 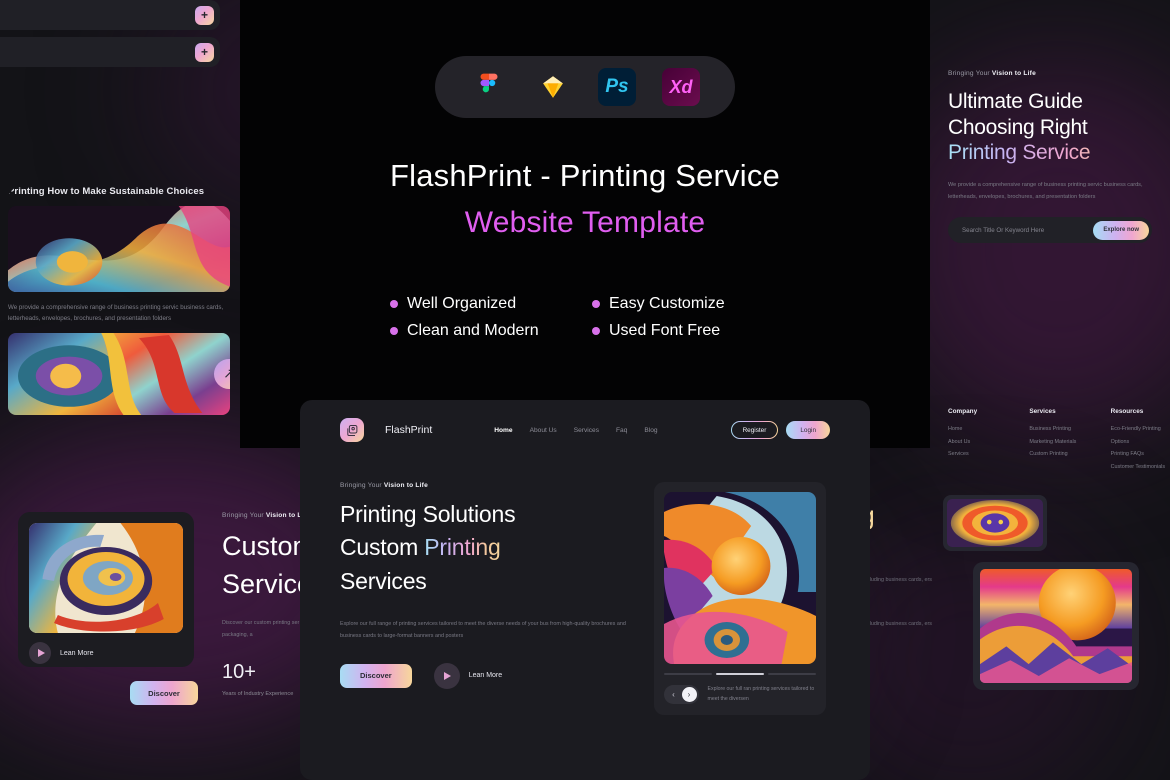 What do you see at coordinates (543, 430) in the screenshot?
I see `nav-item-about-us: About Us` at bounding box center [543, 430].